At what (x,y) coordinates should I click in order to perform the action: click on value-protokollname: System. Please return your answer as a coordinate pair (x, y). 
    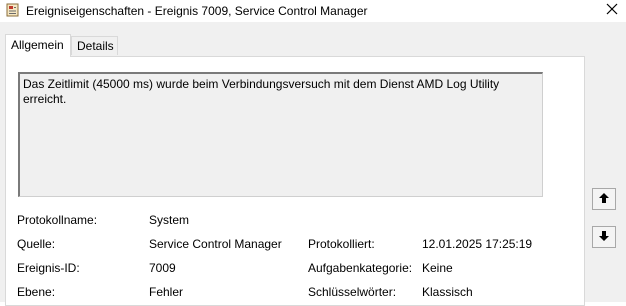
    Looking at the image, I should click on (169, 220).